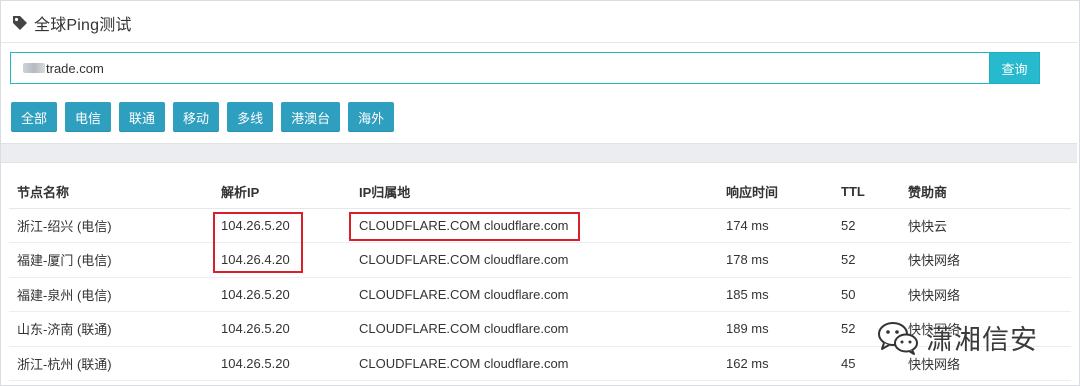  I want to click on filter-multiline: 多线, so click(250, 117).